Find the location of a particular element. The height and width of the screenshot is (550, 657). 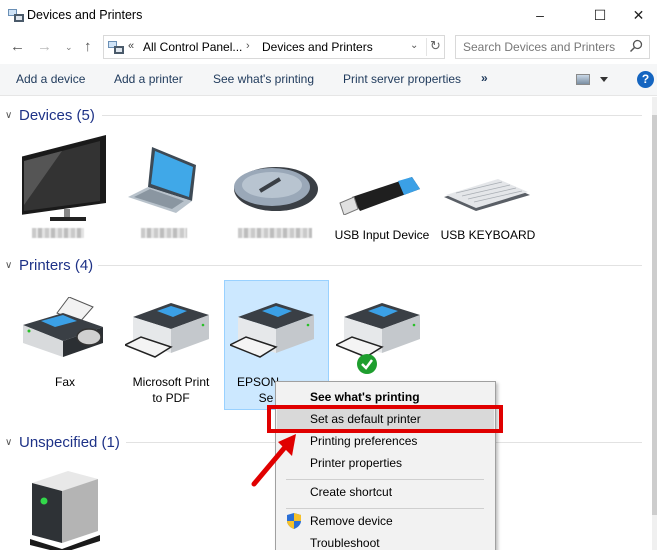

group-header-devices: ∨ Devices (5) is located at coordinates (50, 115).